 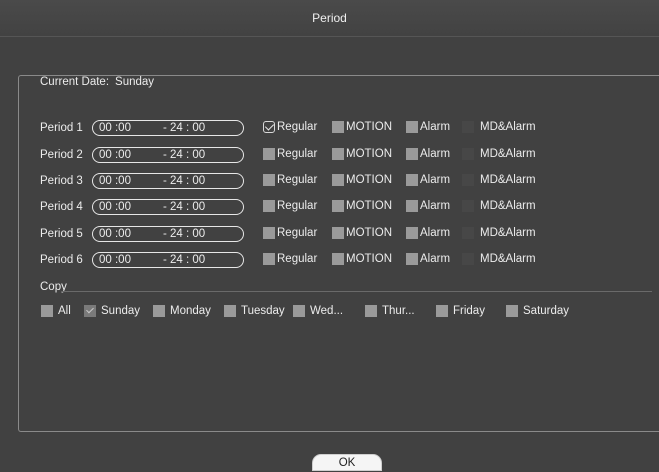 I want to click on period-label: Period 6, so click(x=61, y=260).